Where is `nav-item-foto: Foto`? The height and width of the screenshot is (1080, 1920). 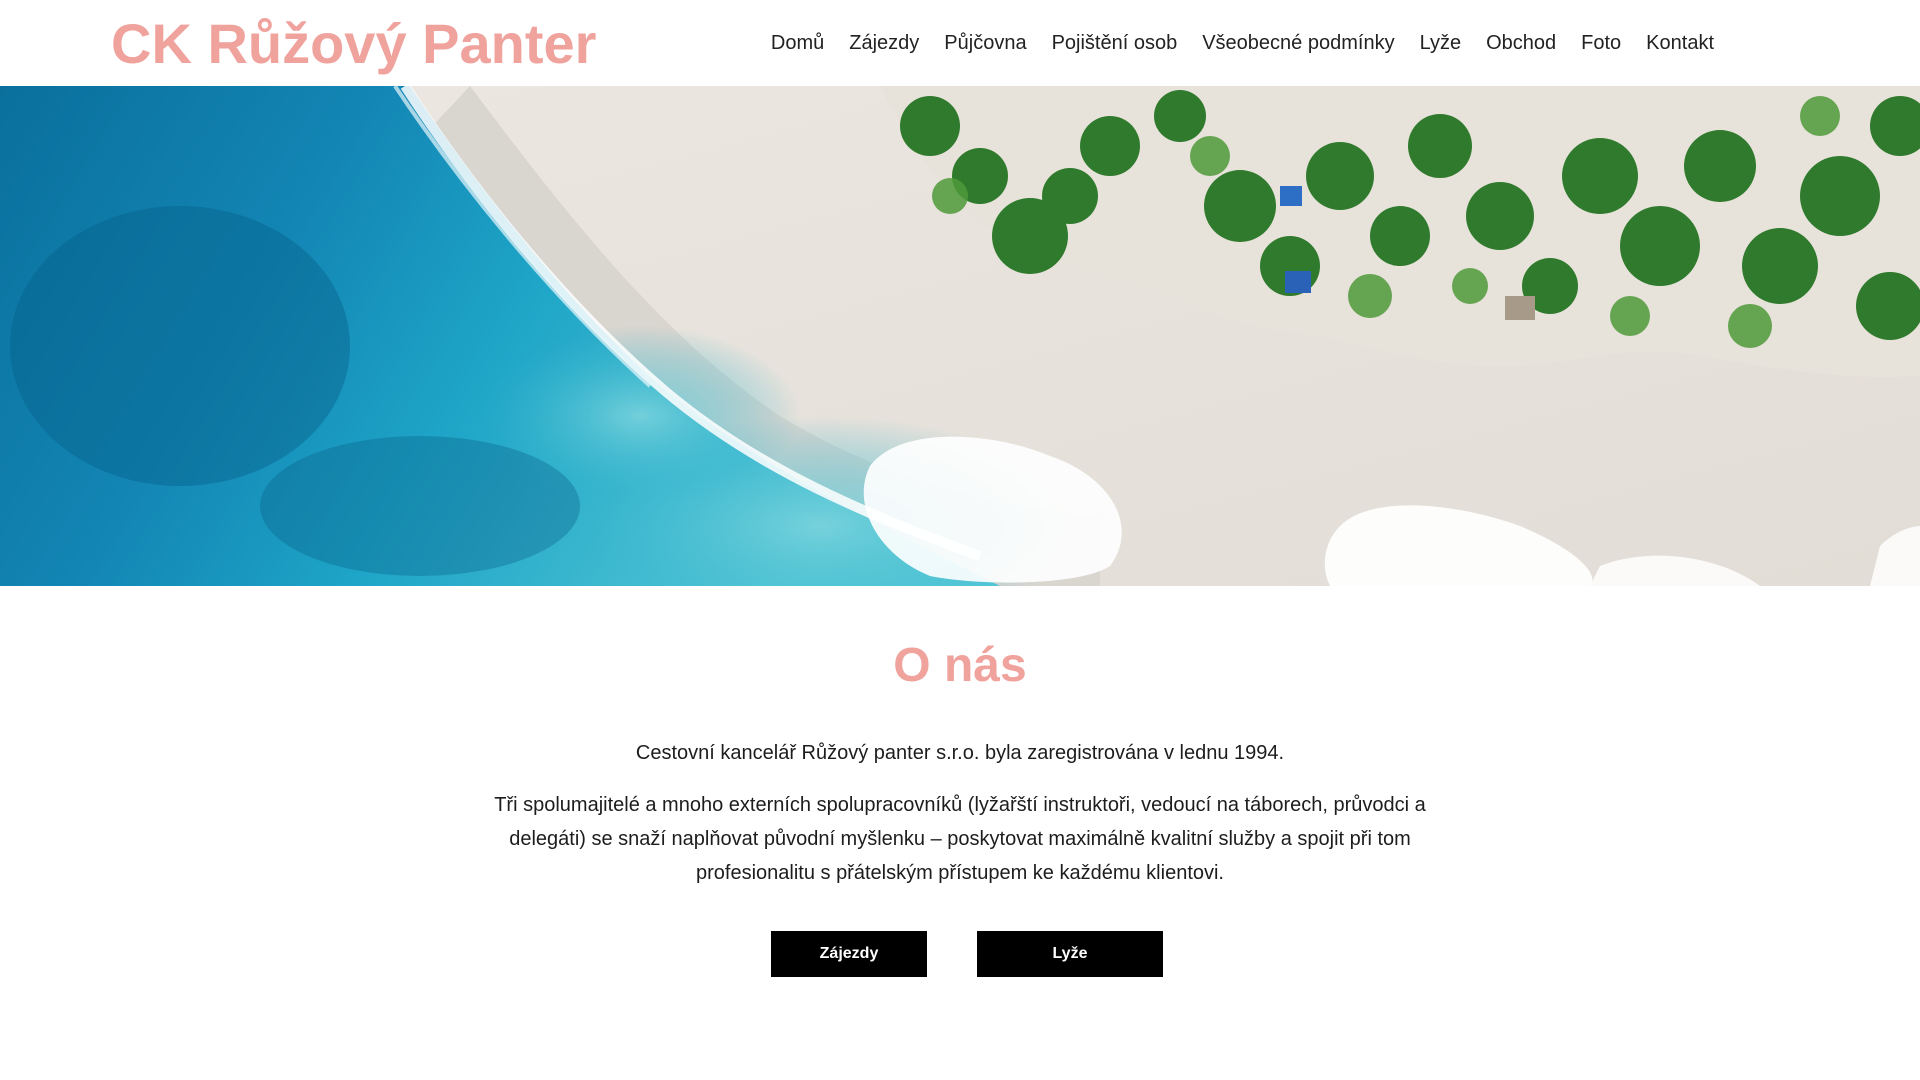
nav-item-foto: Foto is located at coordinates (1601, 43).